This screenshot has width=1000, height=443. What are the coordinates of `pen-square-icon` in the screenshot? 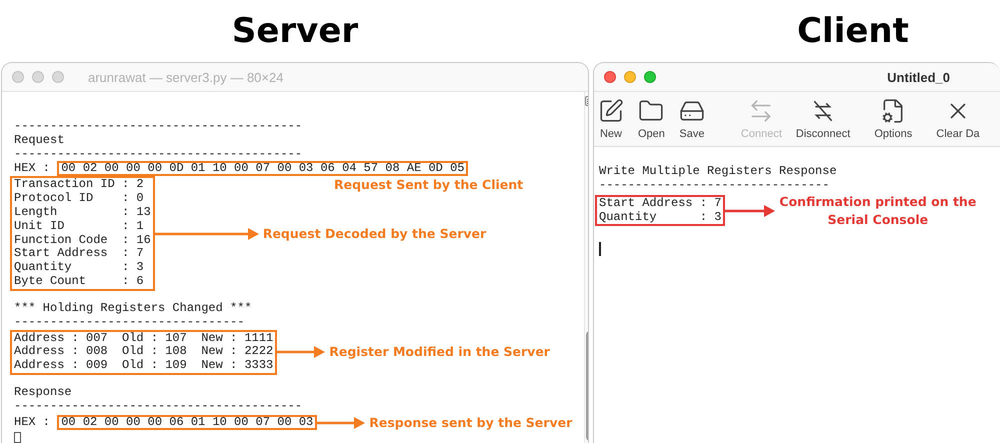 It's located at (611, 111).